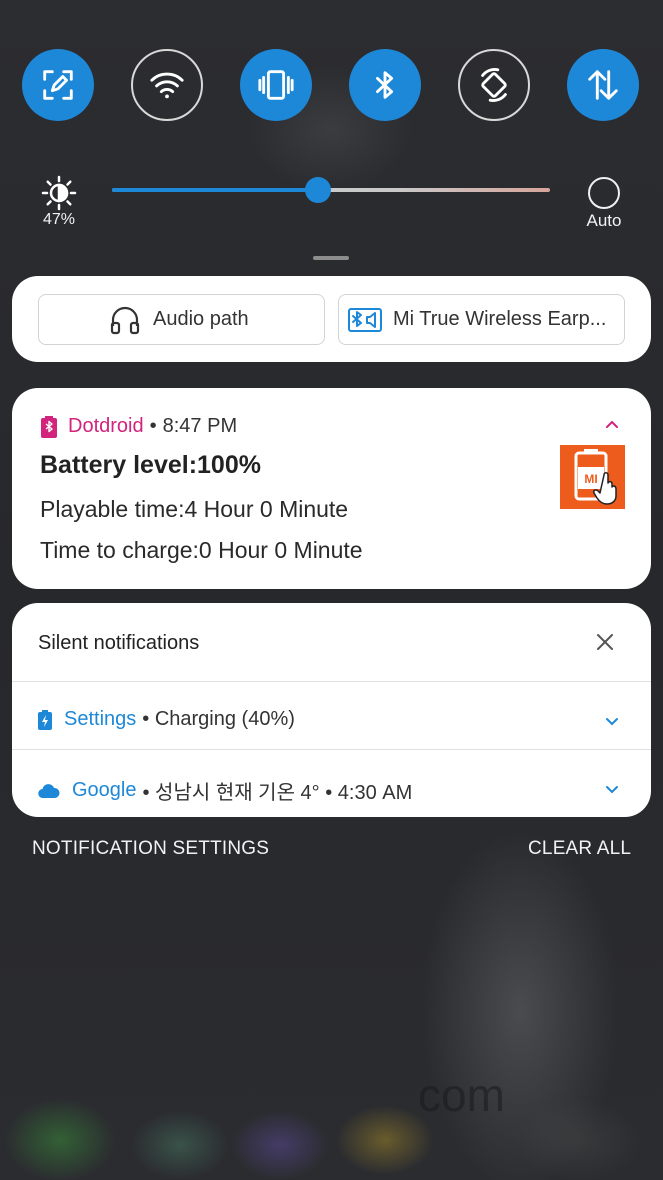  Describe the element at coordinates (277, 793) in the screenshot. I see `google-notification-text: • 성남시 현재 기온 4° • 4:30 AM` at that location.